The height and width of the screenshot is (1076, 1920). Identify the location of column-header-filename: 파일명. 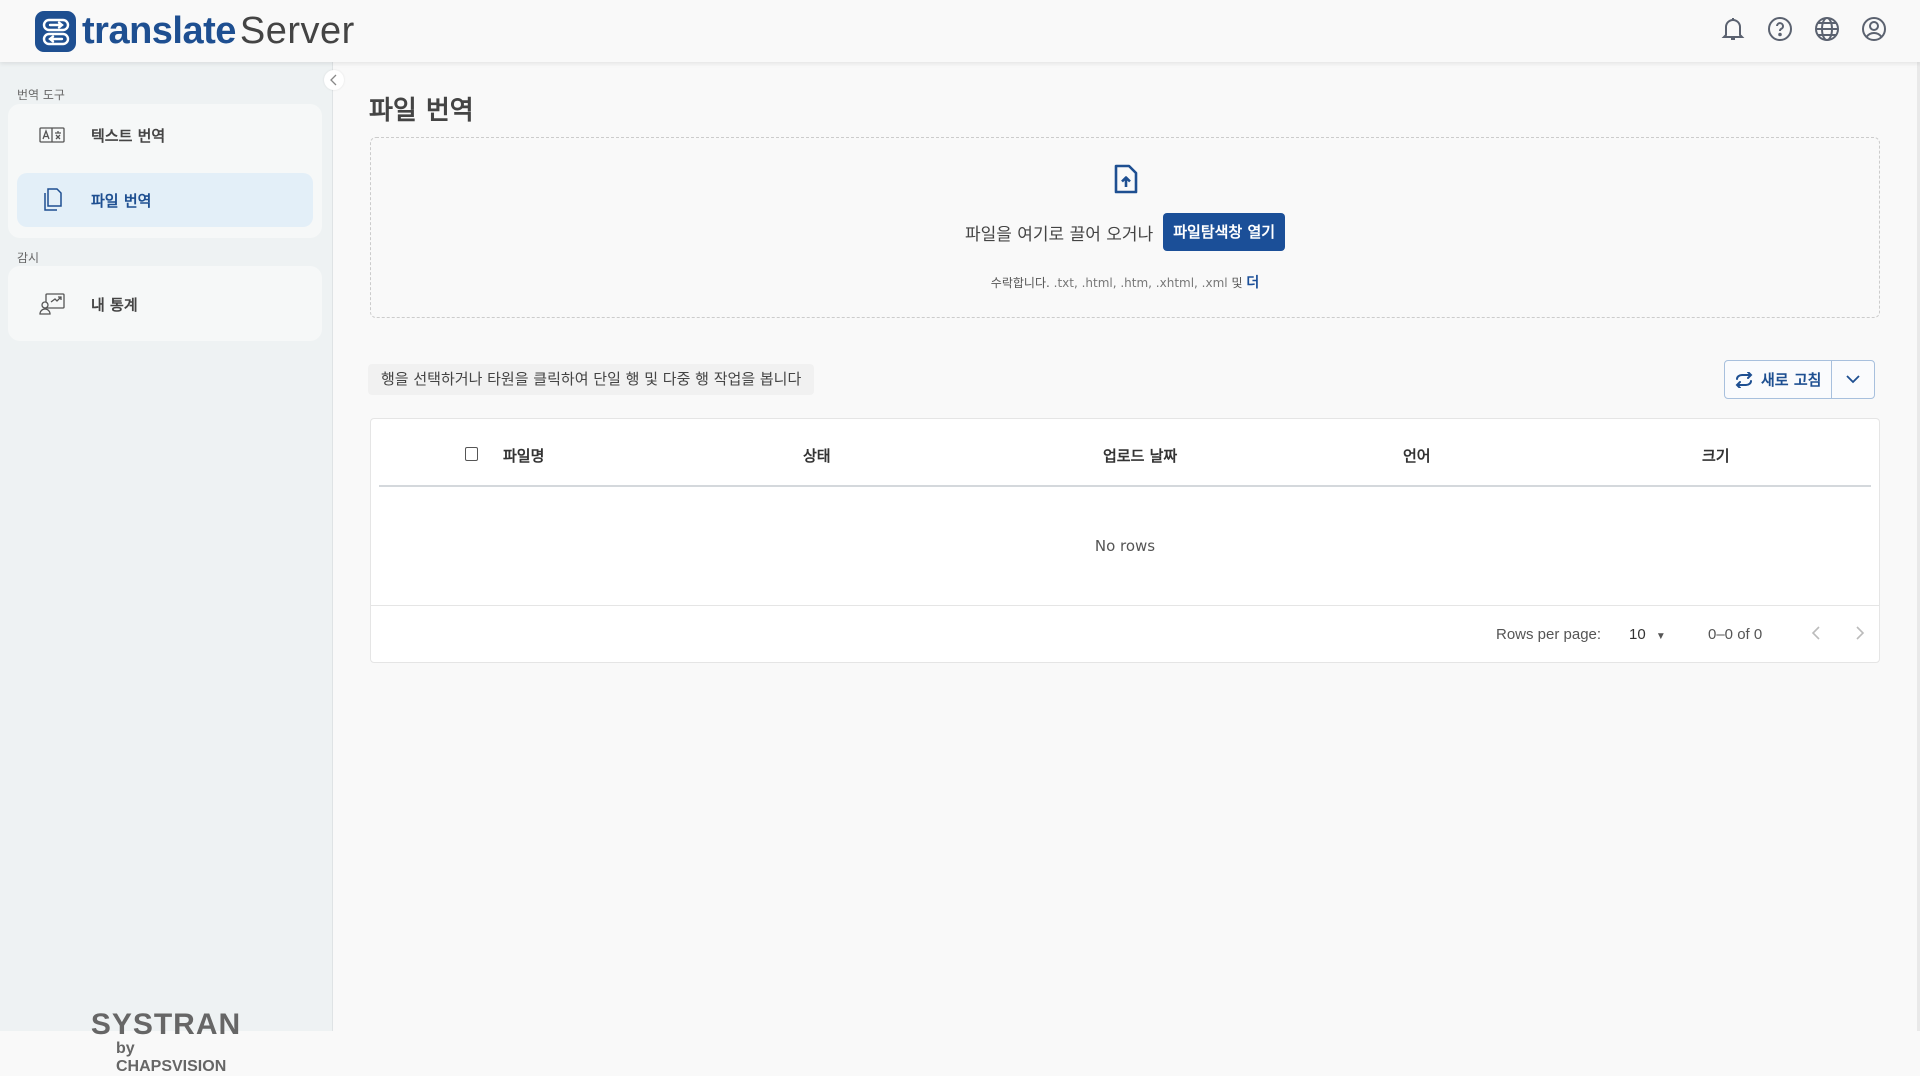
(523, 455).